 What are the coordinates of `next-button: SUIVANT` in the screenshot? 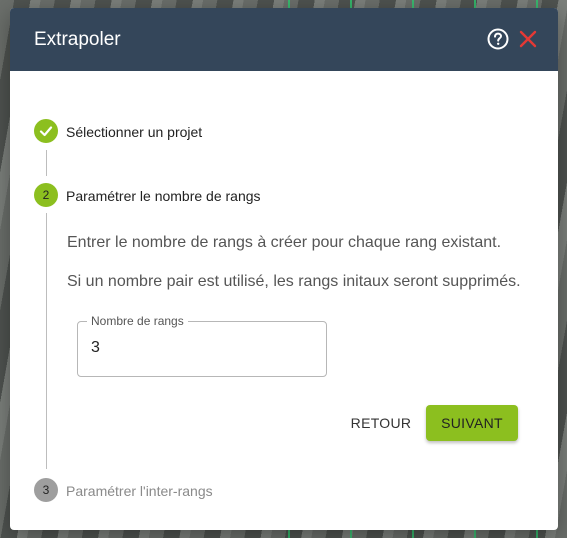 It's located at (472, 423).